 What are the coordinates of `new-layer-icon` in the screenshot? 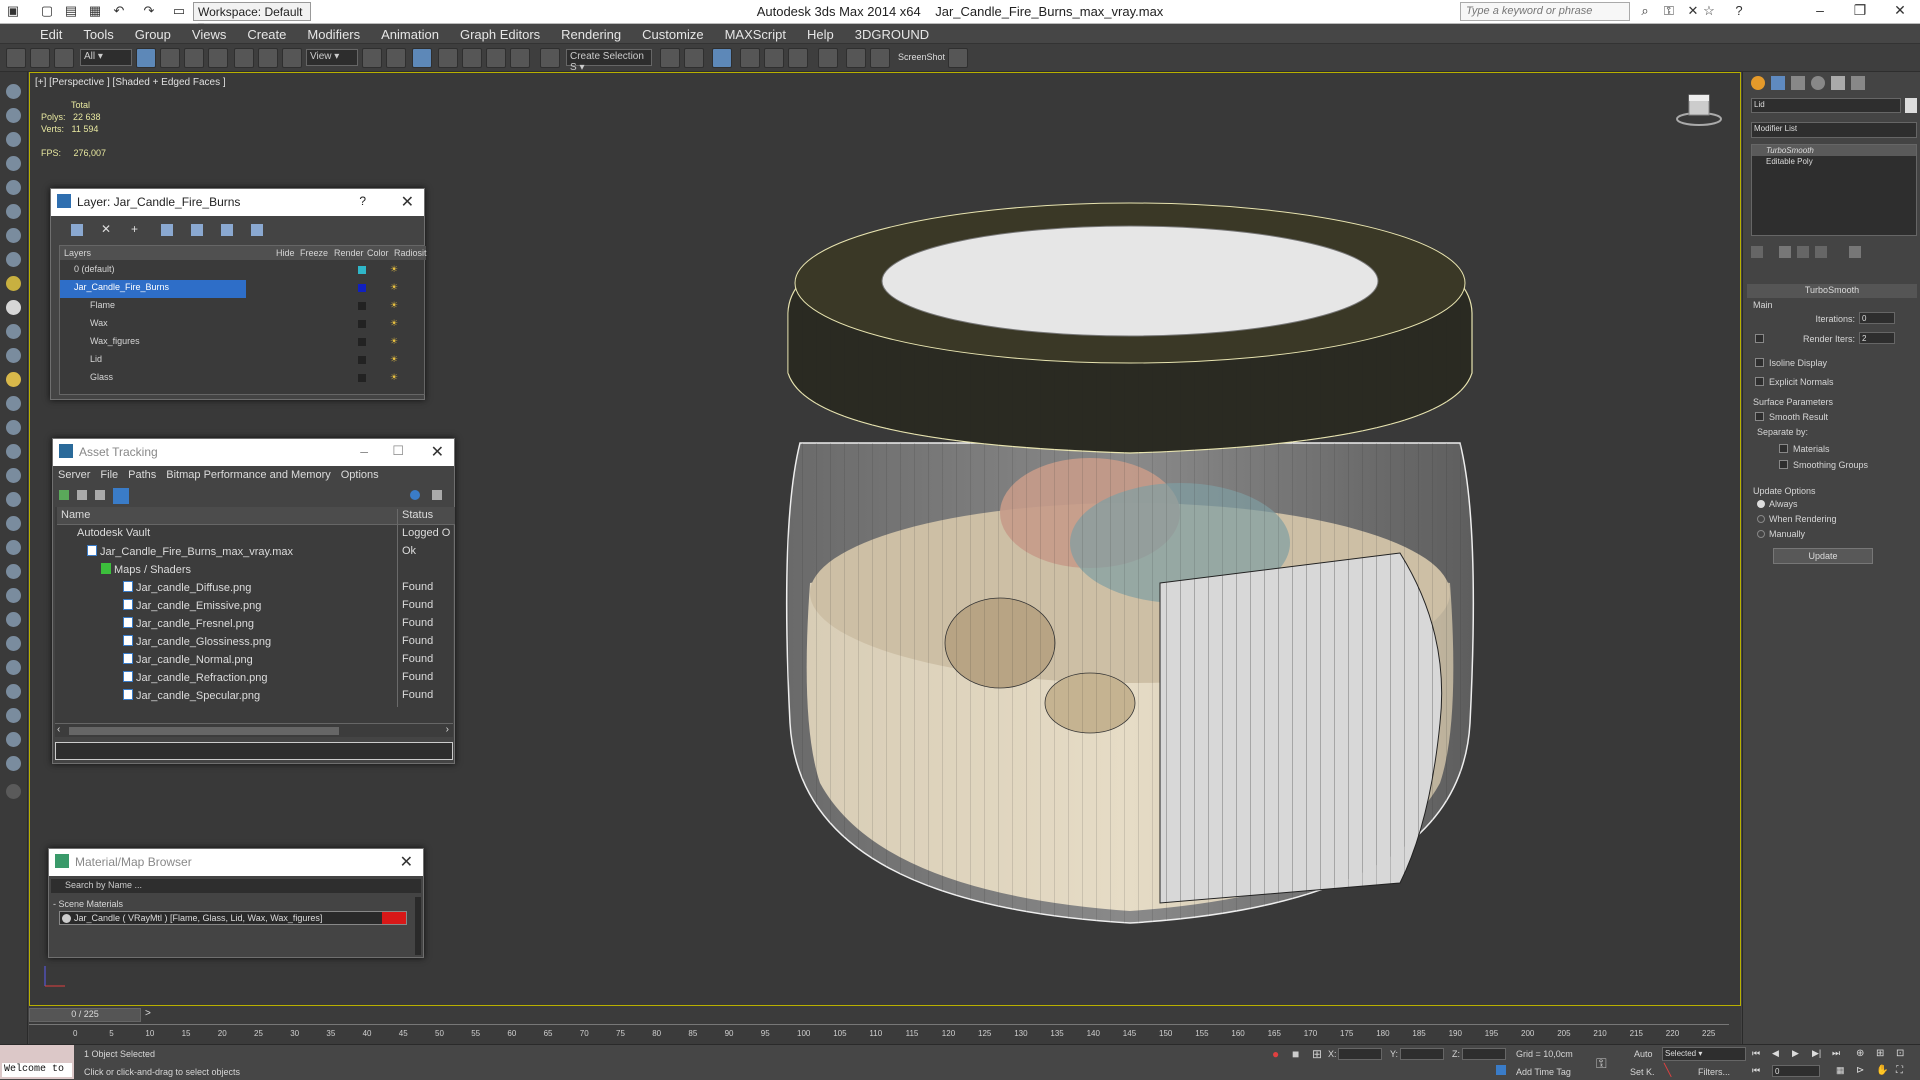 It's located at (77, 230).